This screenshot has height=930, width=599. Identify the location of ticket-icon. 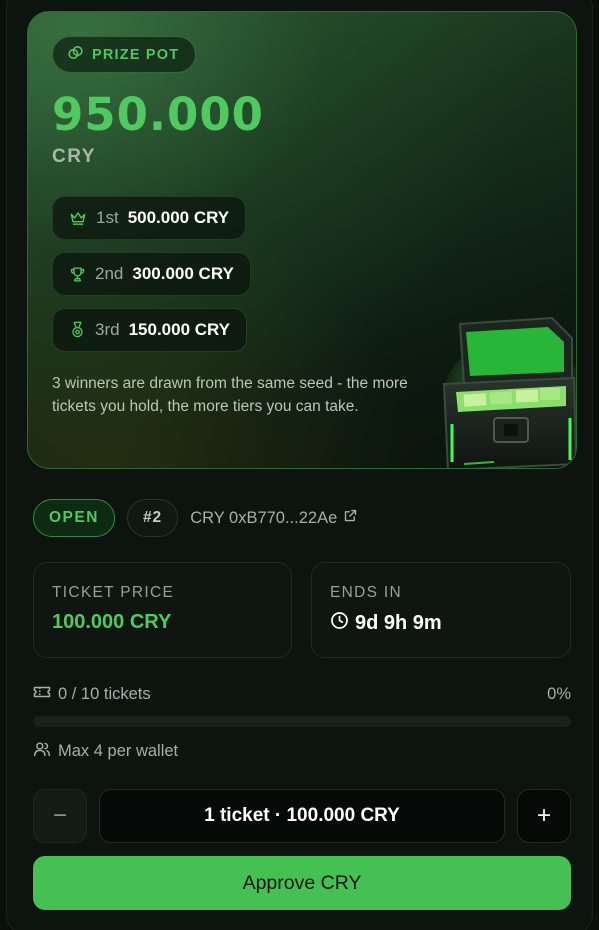
(42, 694).